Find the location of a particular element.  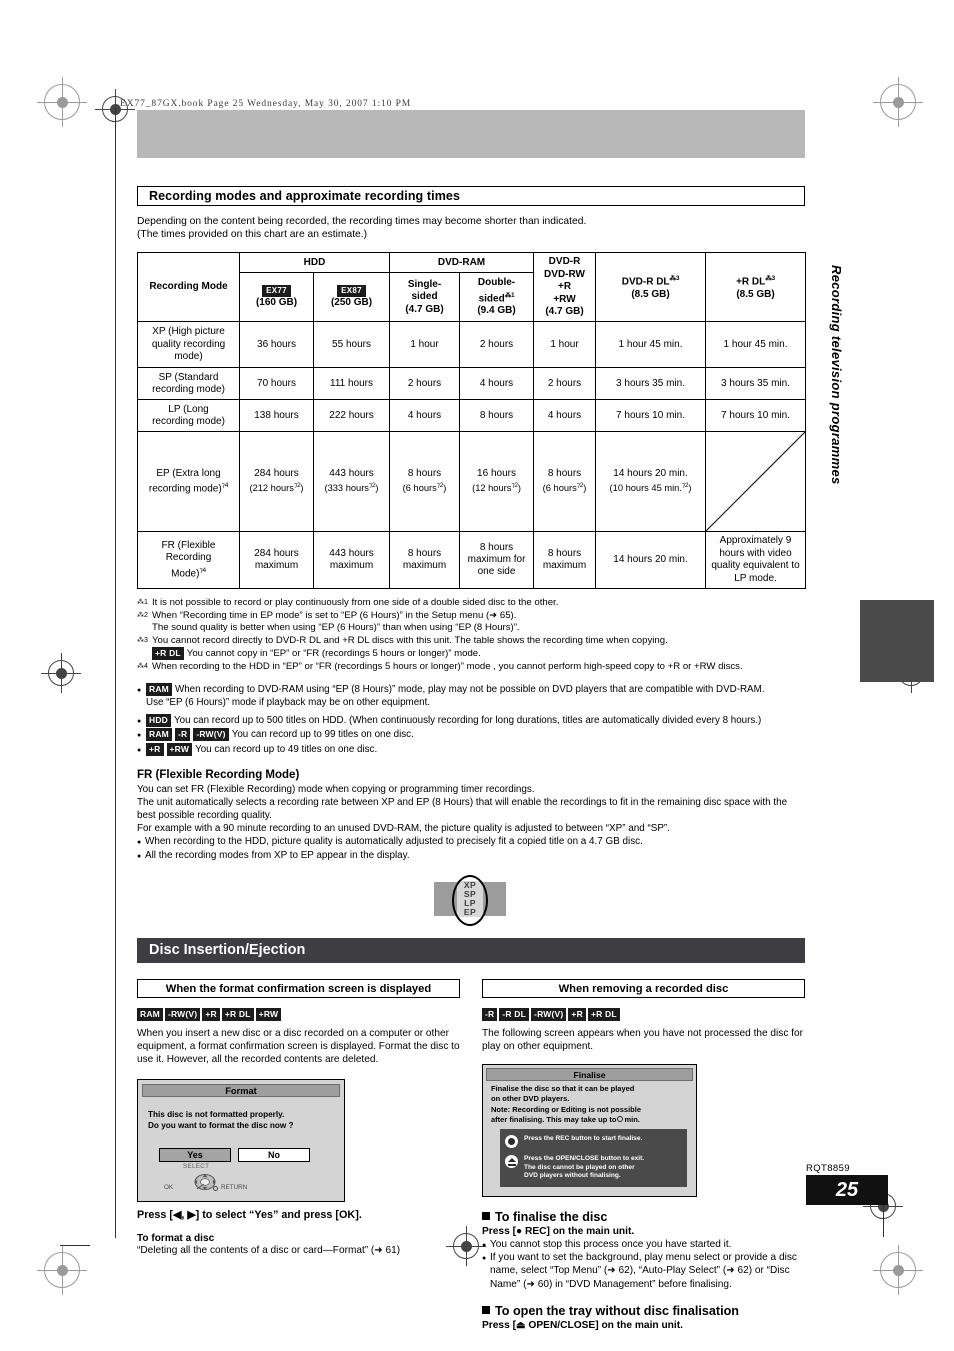

cell-main: 284 hours is located at coordinates (276, 473).